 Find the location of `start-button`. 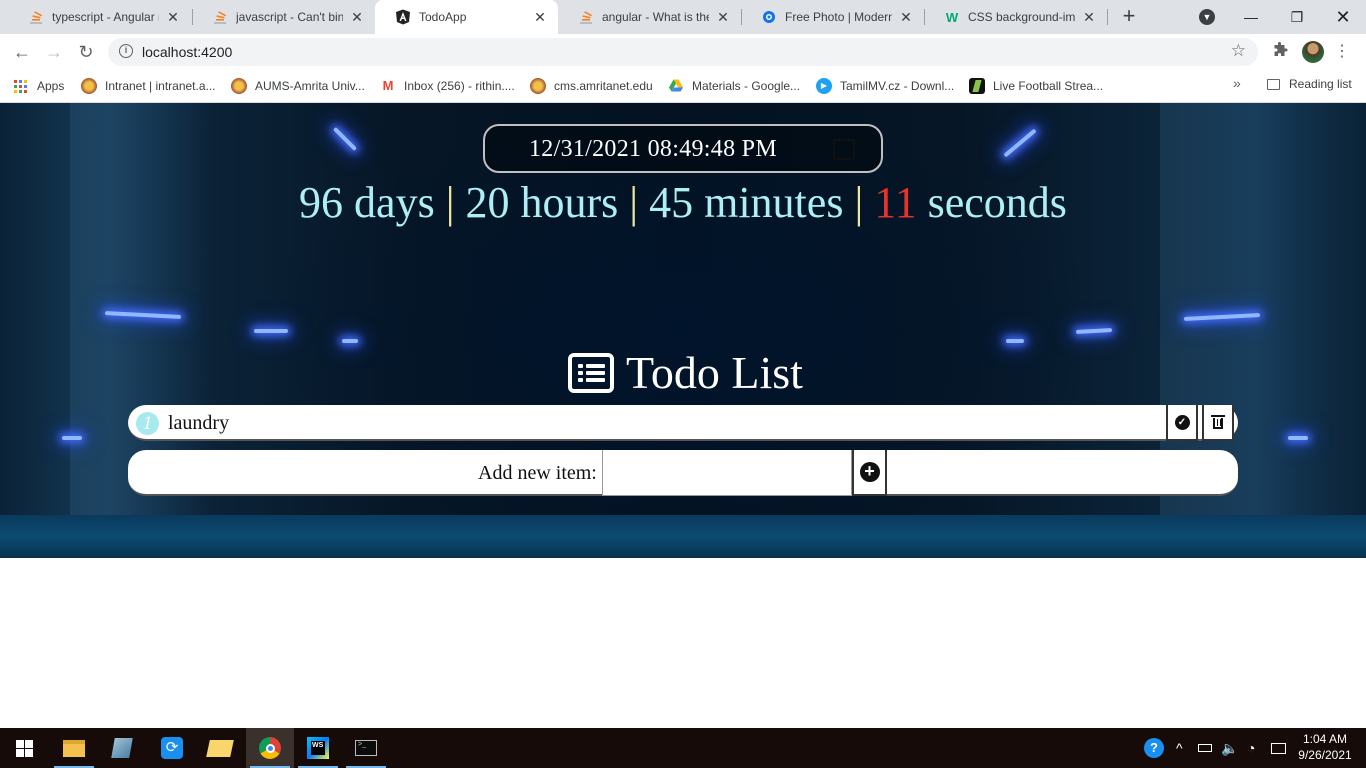

start-button is located at coordinates (24, 748).